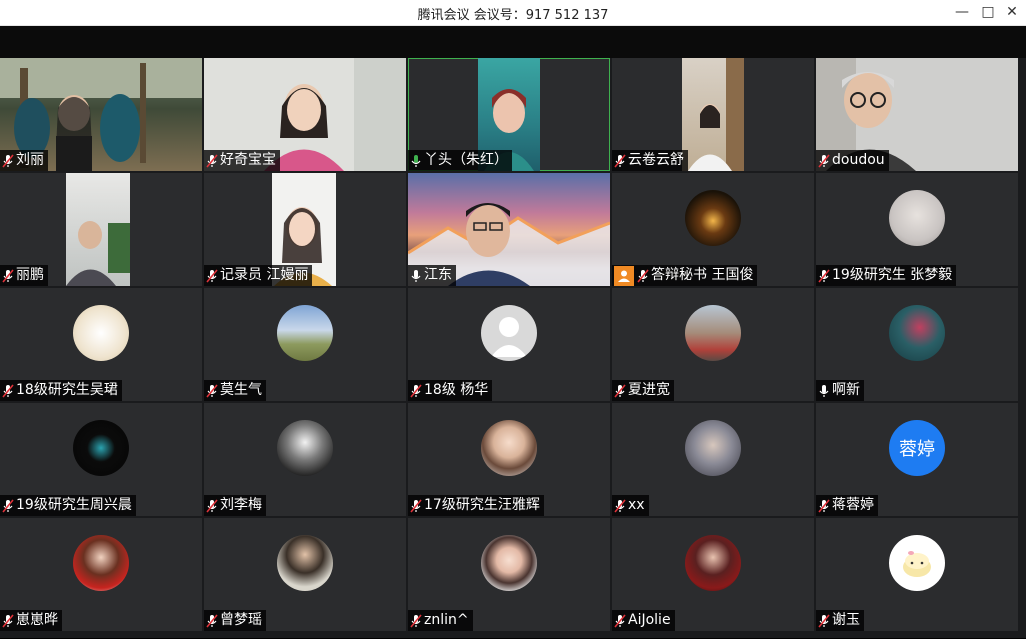 Image resolution: width=1026 pixels, height=639 pixels. Describe the element at coordinates (37, 620) in the screenshot. I see `participant-name: 崽崽晔` at that location.